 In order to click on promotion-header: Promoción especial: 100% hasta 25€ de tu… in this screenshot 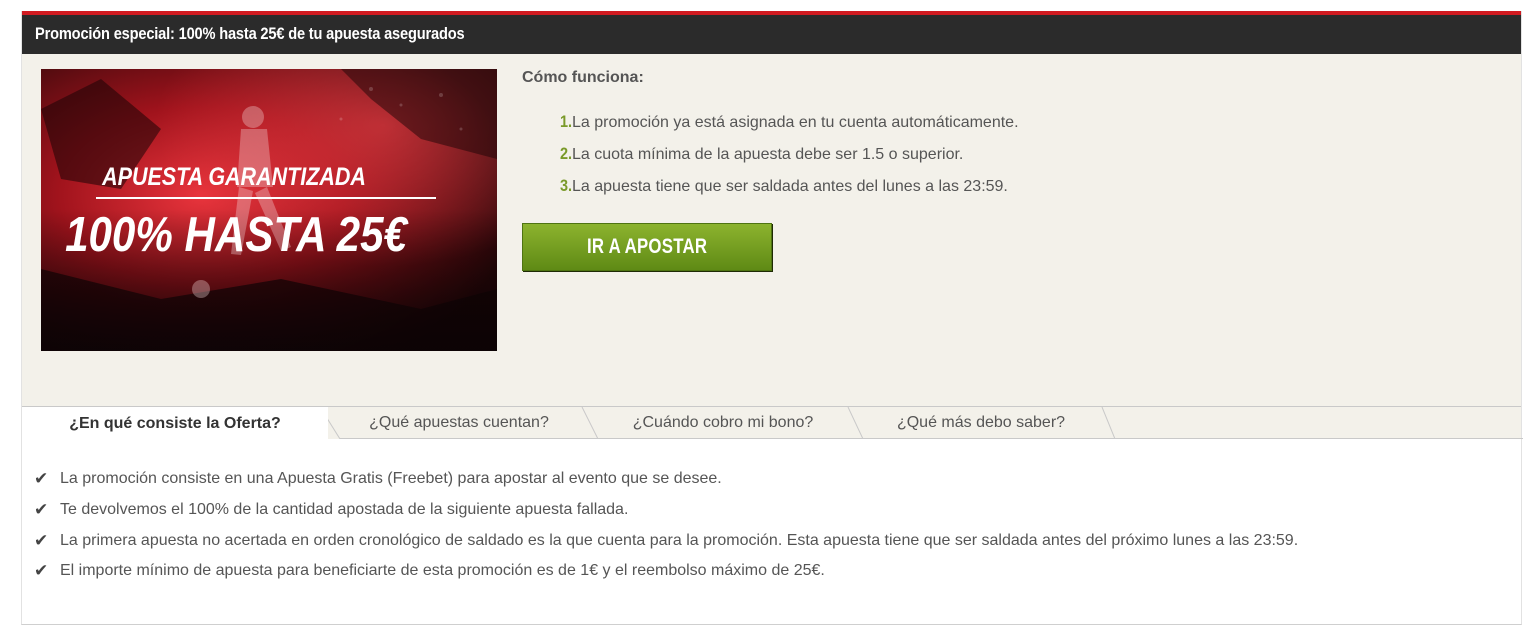, I will do `click(771, 34)`.